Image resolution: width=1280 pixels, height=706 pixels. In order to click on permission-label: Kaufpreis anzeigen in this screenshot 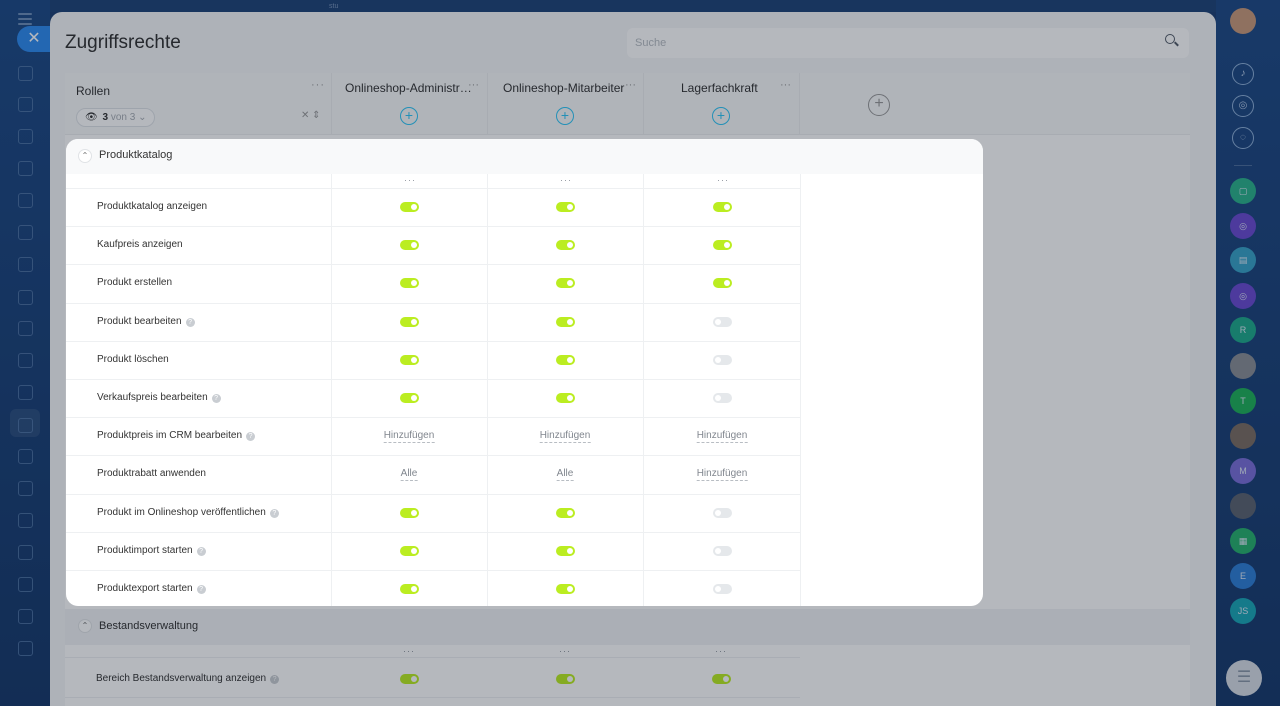, I will do `click(140, 244)`.